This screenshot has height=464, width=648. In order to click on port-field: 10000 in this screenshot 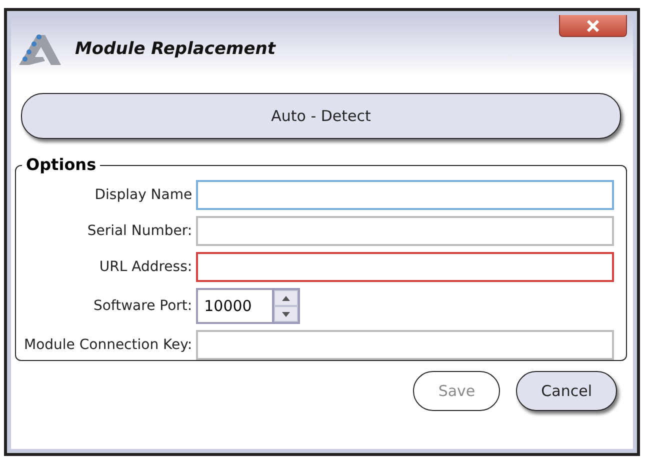, I will do `click(235, 306)`.